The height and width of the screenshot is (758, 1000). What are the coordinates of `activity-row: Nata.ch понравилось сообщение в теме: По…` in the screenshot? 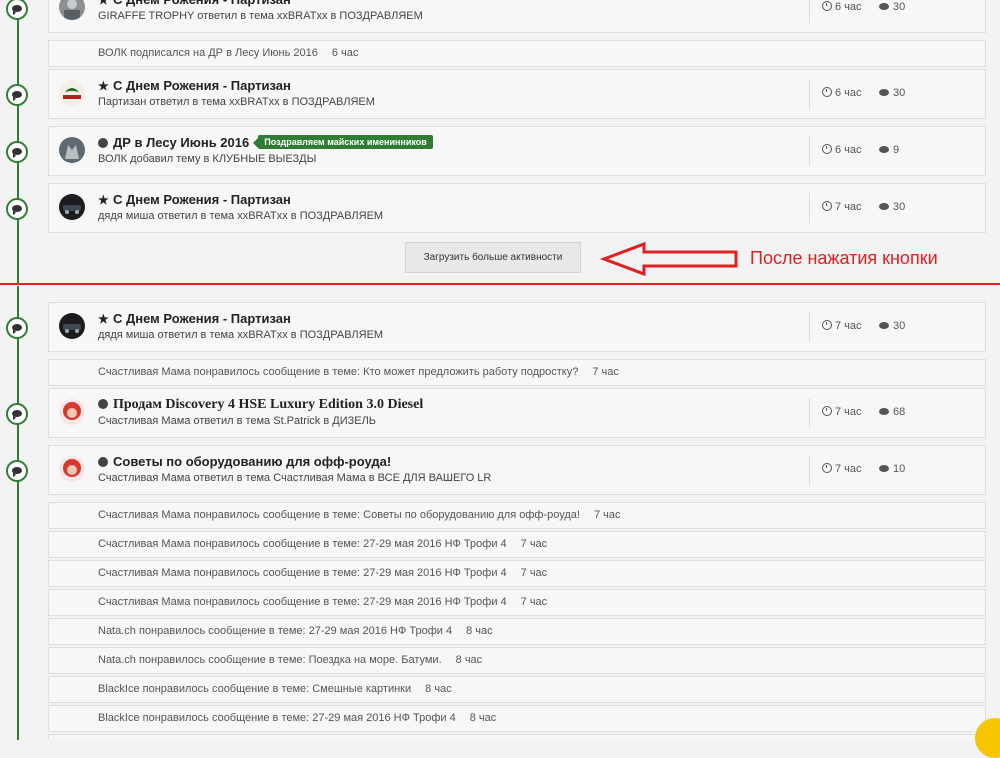 It's located at (517, 660).